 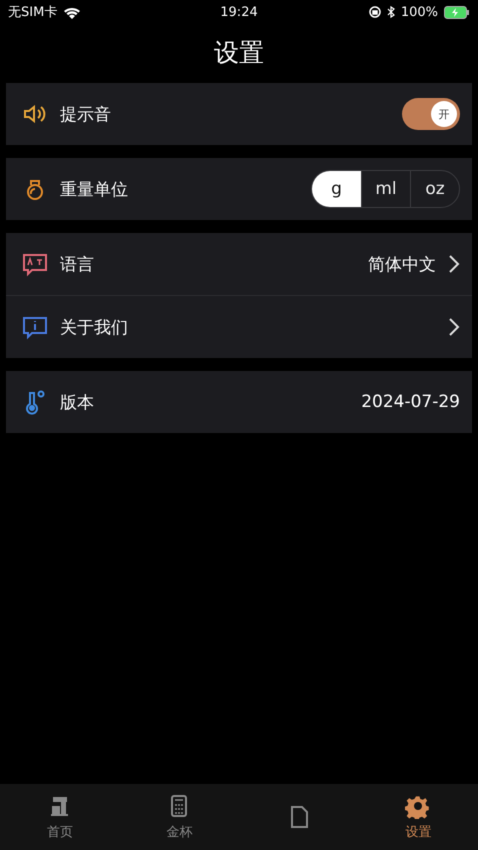 I want to click on bluetooth-icon, so click(x=390, y=12).